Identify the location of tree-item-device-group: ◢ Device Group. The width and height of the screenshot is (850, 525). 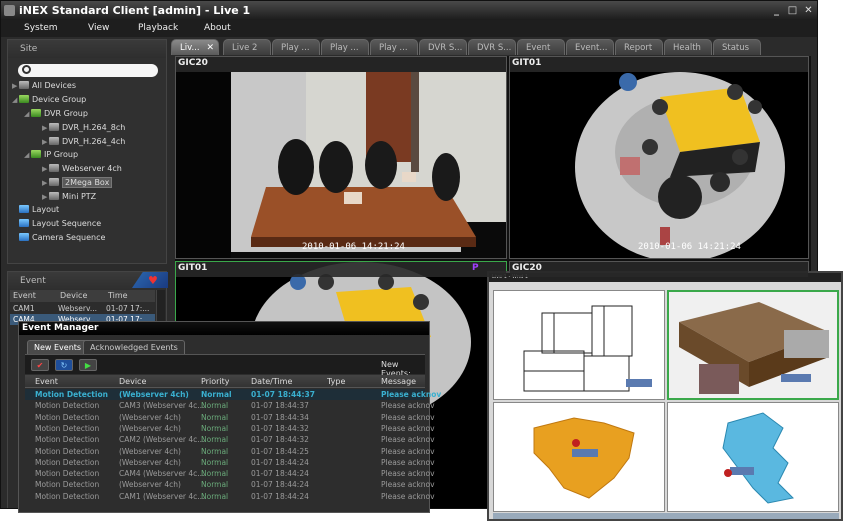
(49, 99).